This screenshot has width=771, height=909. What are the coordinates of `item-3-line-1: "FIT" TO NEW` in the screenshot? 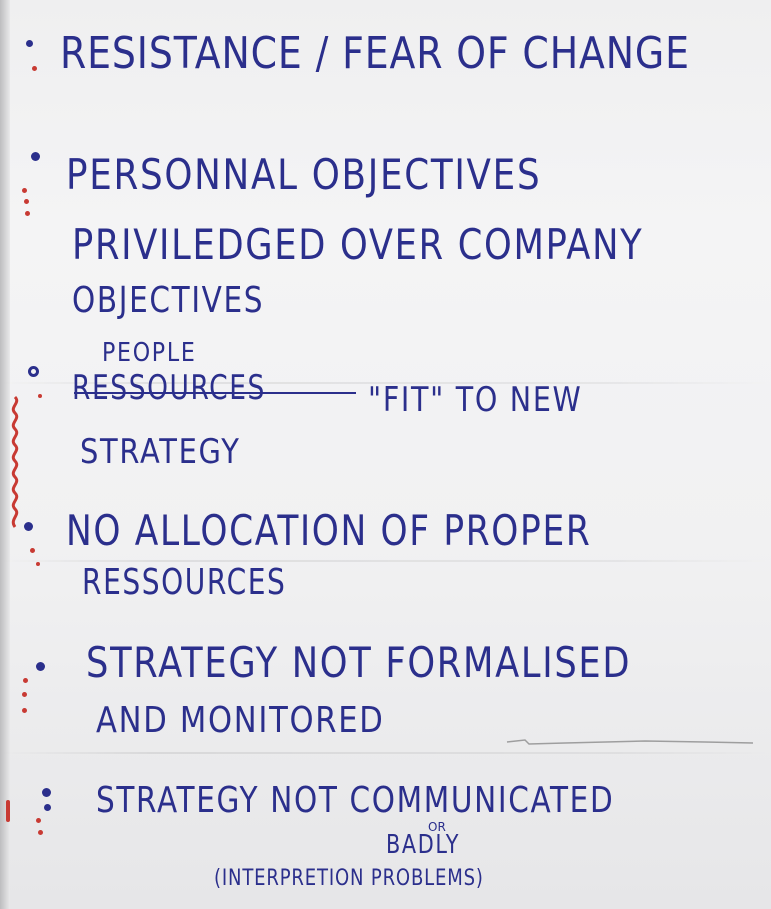 It's located at (475, 400).